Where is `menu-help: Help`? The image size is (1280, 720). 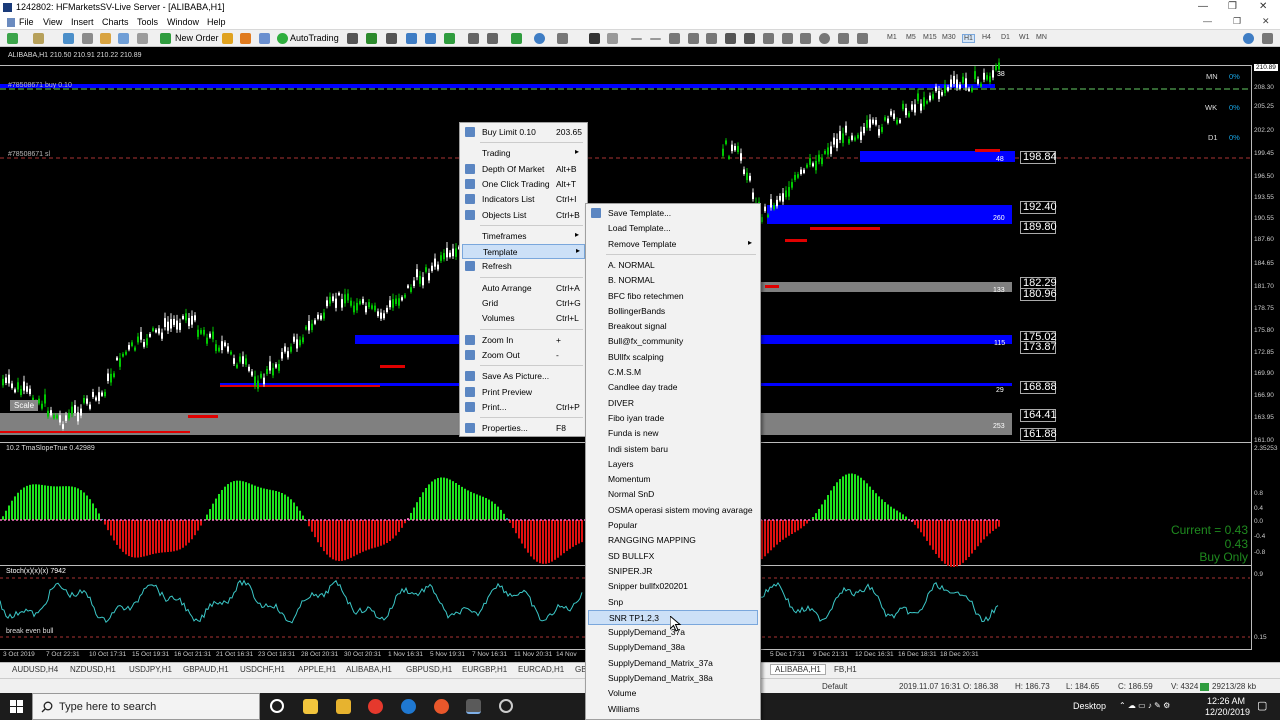
menu-help: Help is located at coordinates (216, 22).